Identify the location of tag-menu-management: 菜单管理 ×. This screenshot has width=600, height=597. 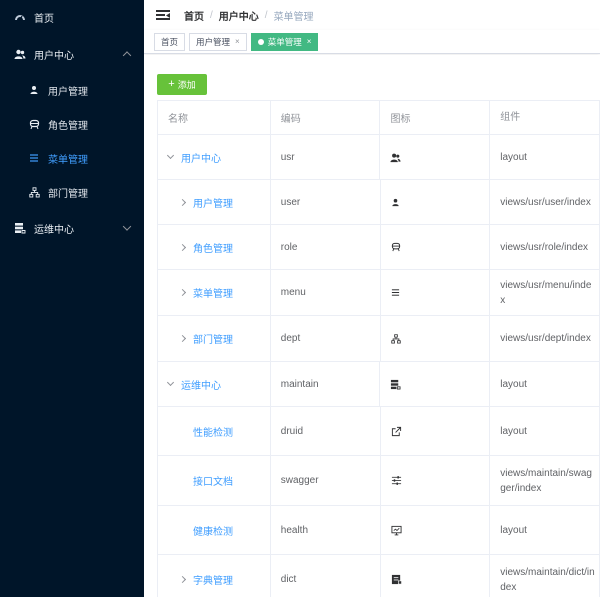
(284, 41).